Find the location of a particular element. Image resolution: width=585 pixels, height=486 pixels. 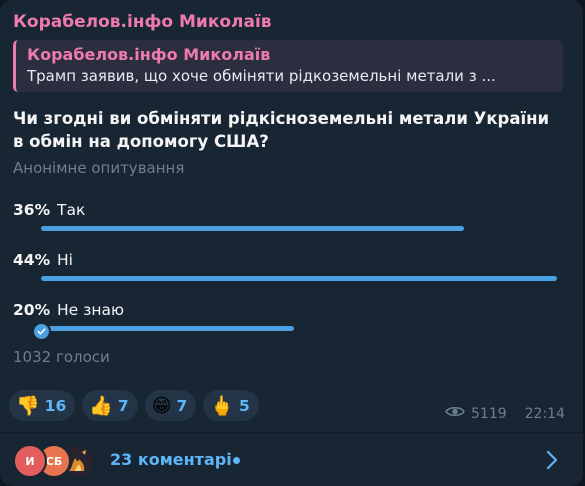

channel-name: Корабелов.інфо Миколаїв is located at coordinates (142, 22).